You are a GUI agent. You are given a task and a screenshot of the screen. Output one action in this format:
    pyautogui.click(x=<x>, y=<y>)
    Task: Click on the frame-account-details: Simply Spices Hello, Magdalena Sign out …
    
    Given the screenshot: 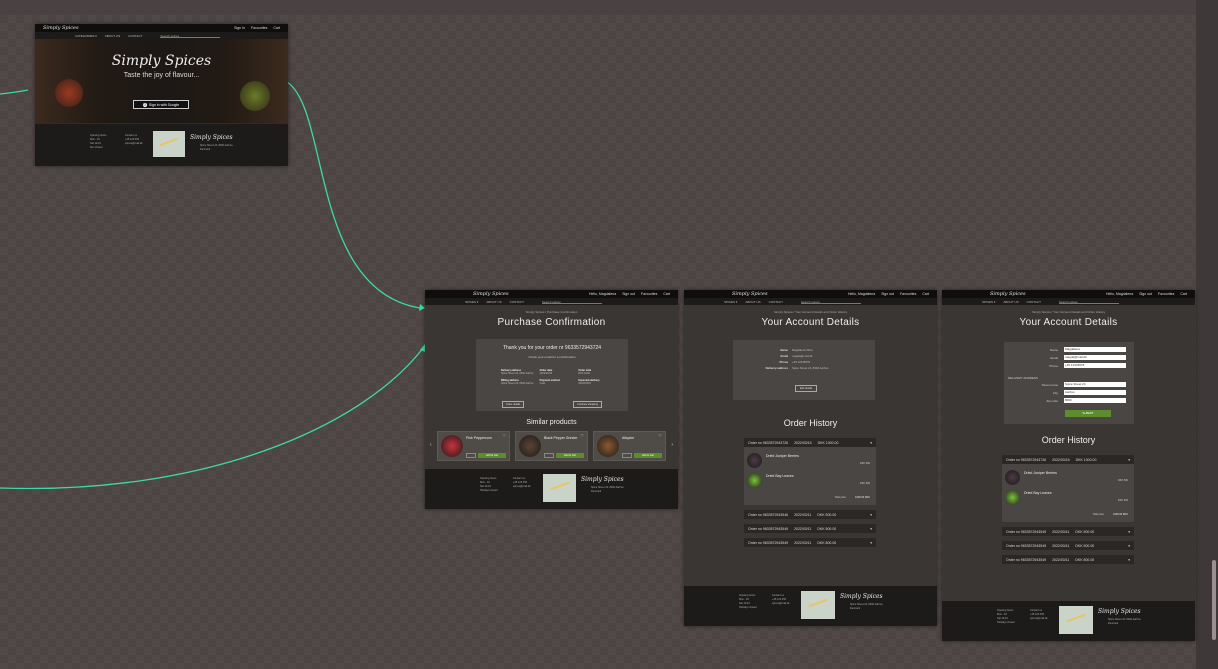 What is the action you would take?
    pyautogui.click(x=810, y=458)
    